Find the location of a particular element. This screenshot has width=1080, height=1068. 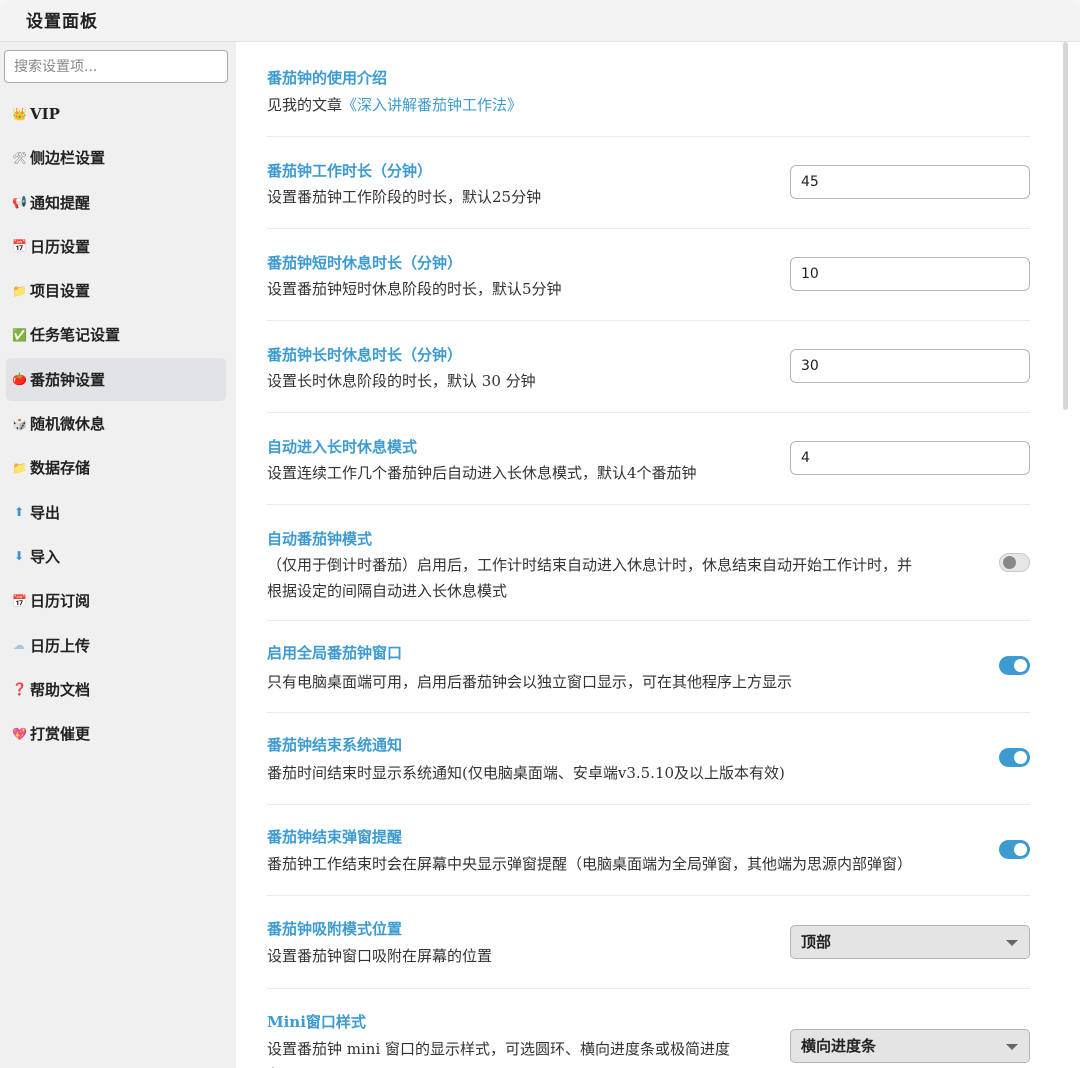

section-short-break: 番茄钟短时休息时长（分钟） 设置番茄钟短时休息阶段的时长，默认5分钟 is located at coordinates (648, 275).